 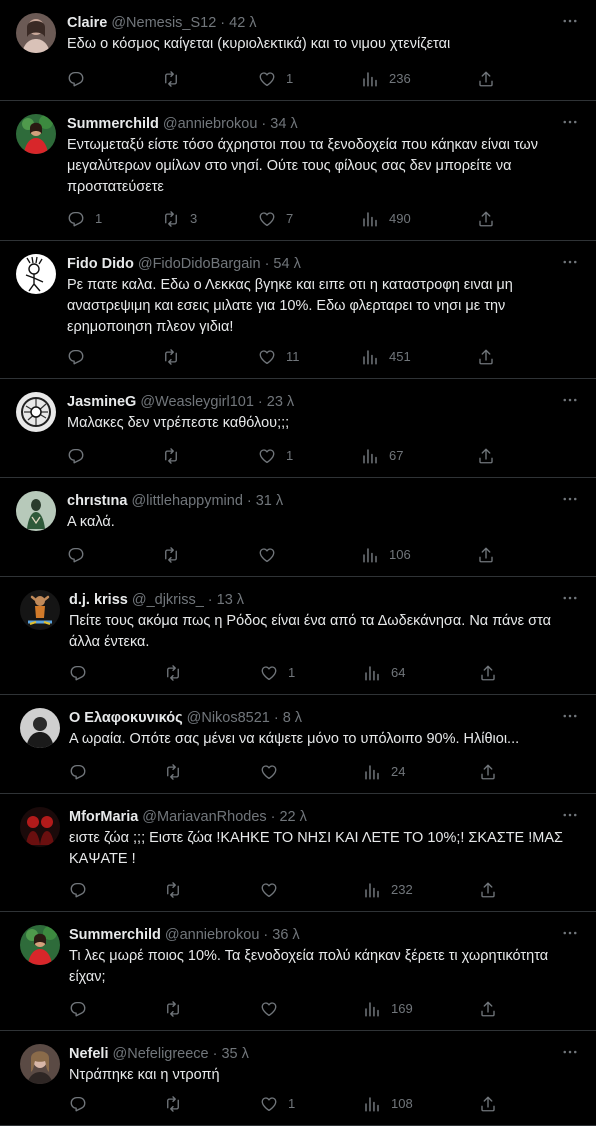 What do you see at coordinates (386, 219) in the screenshot?
I see `views-button: 490` at bounding box center [386, 219].